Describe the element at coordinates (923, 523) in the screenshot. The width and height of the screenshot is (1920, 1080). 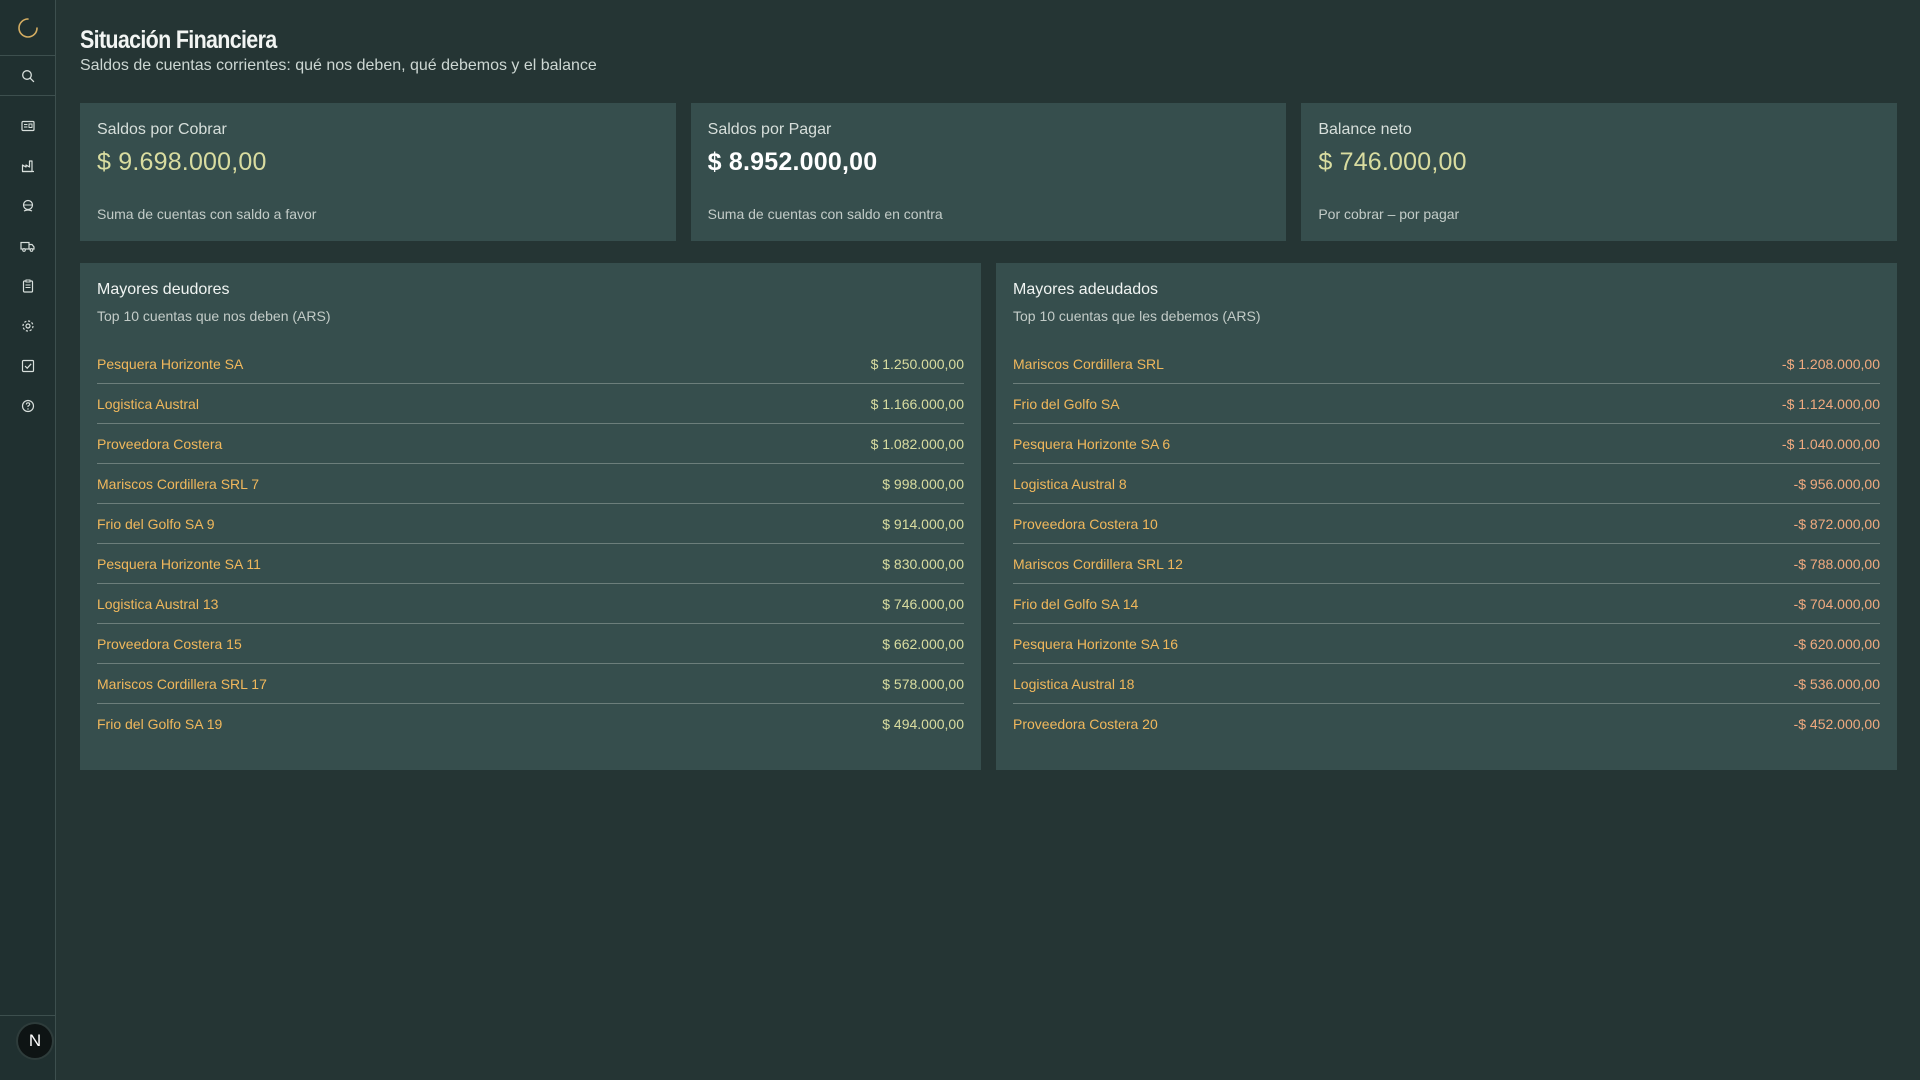
I see `account-amount: $ 914.000,00` at that location.